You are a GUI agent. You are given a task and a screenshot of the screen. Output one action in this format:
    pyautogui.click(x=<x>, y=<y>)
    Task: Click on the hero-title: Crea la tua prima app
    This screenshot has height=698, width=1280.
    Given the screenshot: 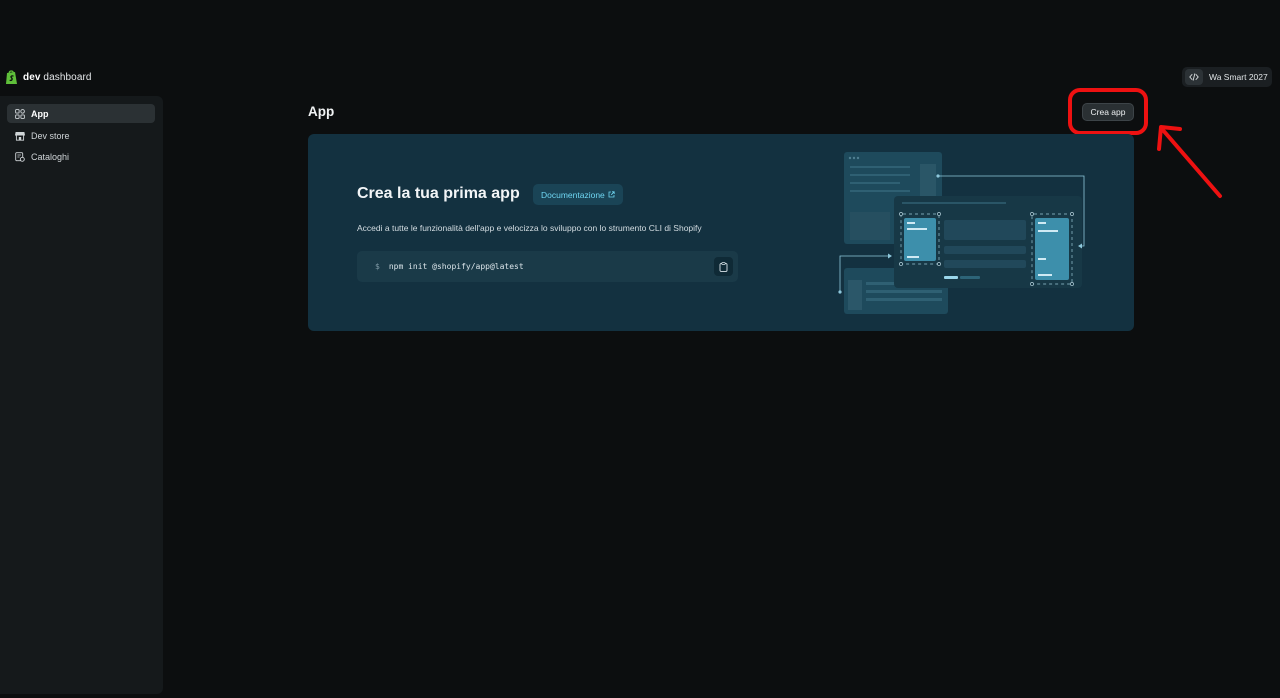 What is the action you would take?
    pyautogui.click(x=438, y=193)
    